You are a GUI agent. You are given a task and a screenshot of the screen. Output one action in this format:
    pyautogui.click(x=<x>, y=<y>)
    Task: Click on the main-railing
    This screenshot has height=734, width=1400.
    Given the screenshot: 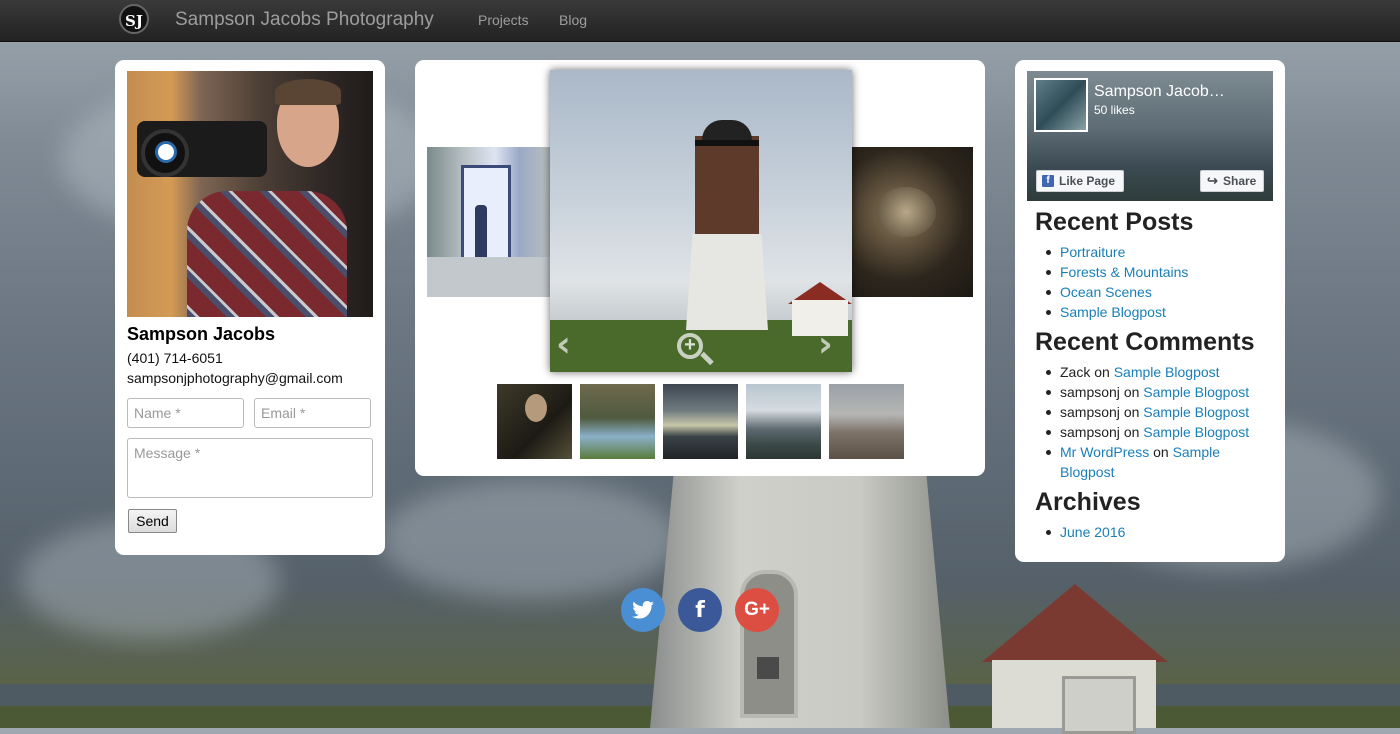 What is the action you would take?
    pyautogui.click(x=727, y=143)
    